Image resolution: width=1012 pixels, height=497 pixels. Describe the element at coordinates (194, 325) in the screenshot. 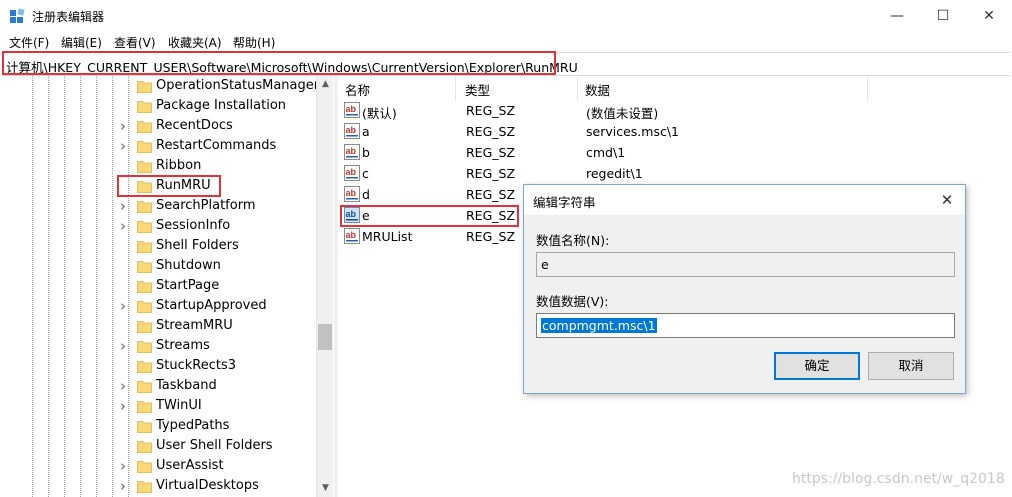

I see `tree-item-label: StreamMRU` at that location.